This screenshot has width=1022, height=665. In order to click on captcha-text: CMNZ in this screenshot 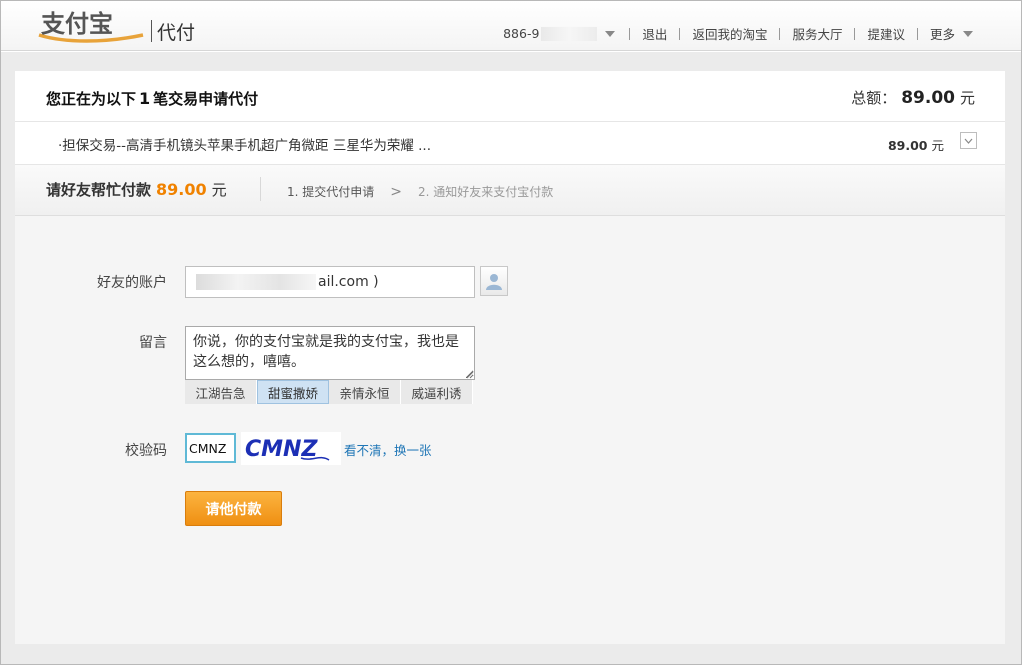, I will do `click(281, 449)`.